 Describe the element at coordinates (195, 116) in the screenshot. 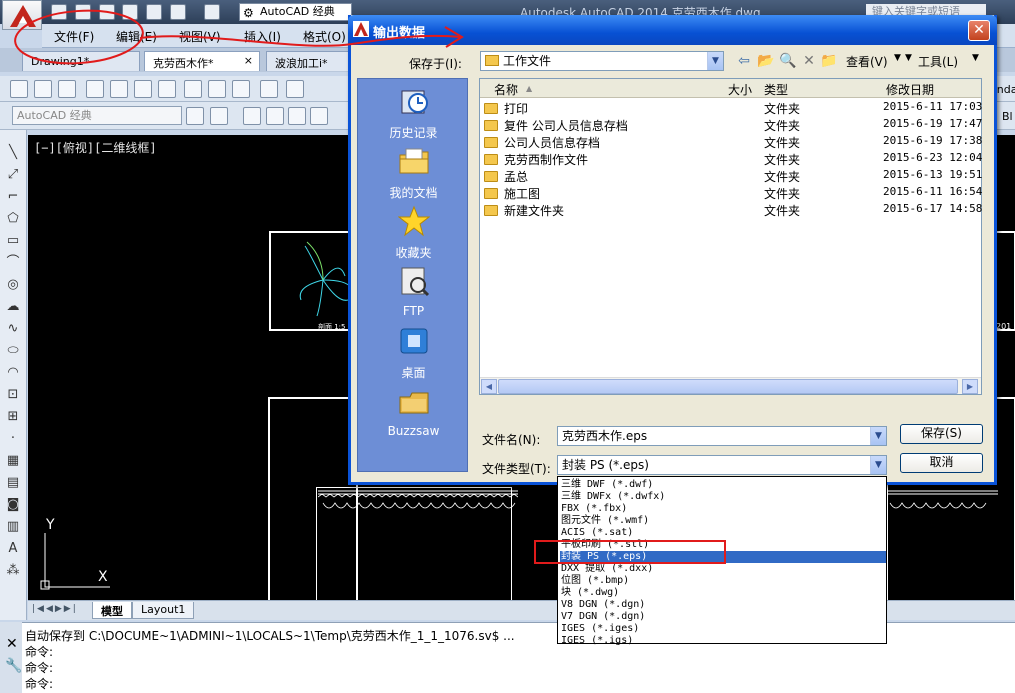

I see `settings-gear-icon` at that location.